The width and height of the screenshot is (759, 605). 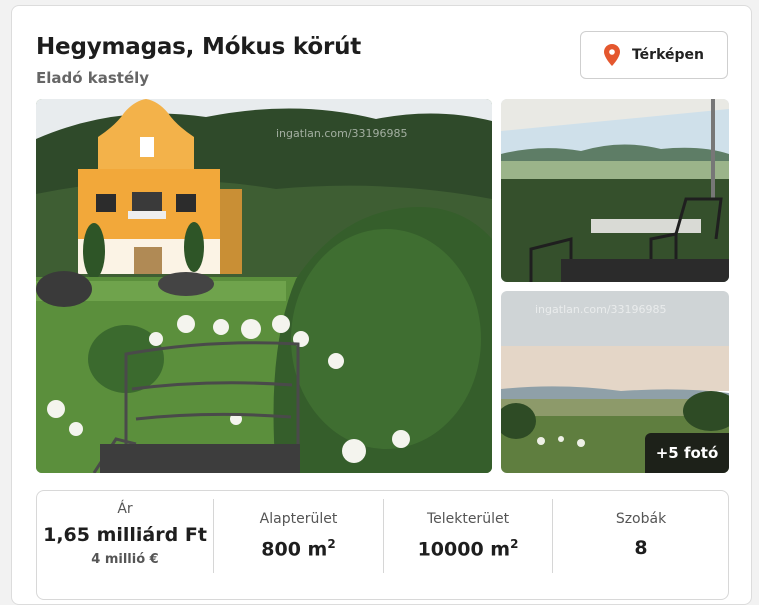 I want to click on stat-price-value: 1,65 milliárd Ft, so click(x=125, y=535).